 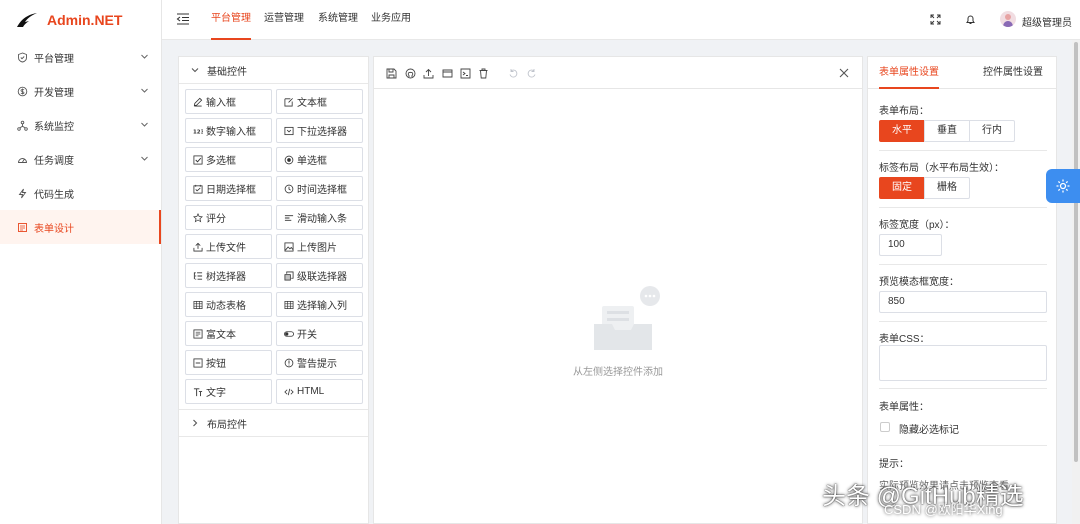 I want to click on component-item: 日期选择框, so click(x=228, y=188).